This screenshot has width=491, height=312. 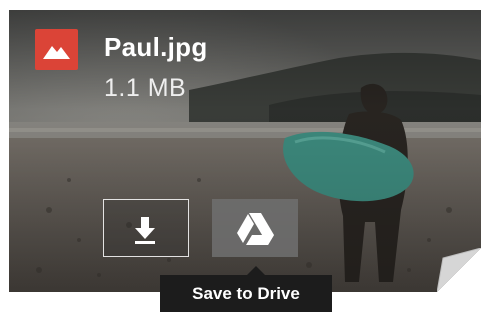 I want to click on tooltip-arrow, so click(x=256, y=270).